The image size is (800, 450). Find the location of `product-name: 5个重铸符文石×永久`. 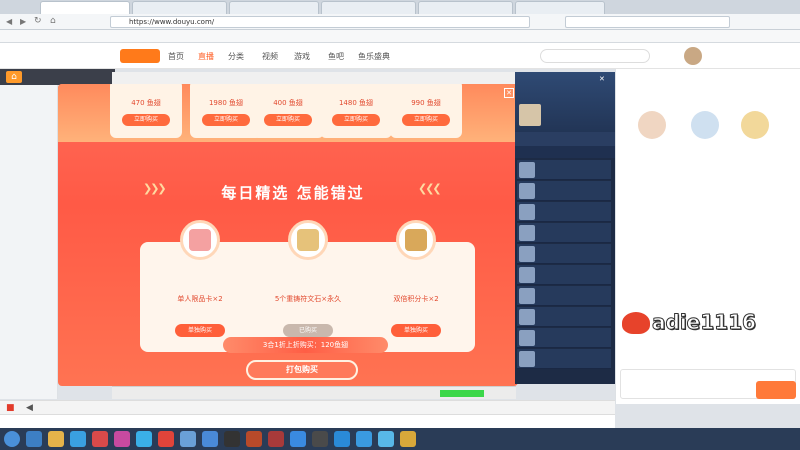

product-name: 5个重铸符文石×永久 is located at coordinates (308, 299).